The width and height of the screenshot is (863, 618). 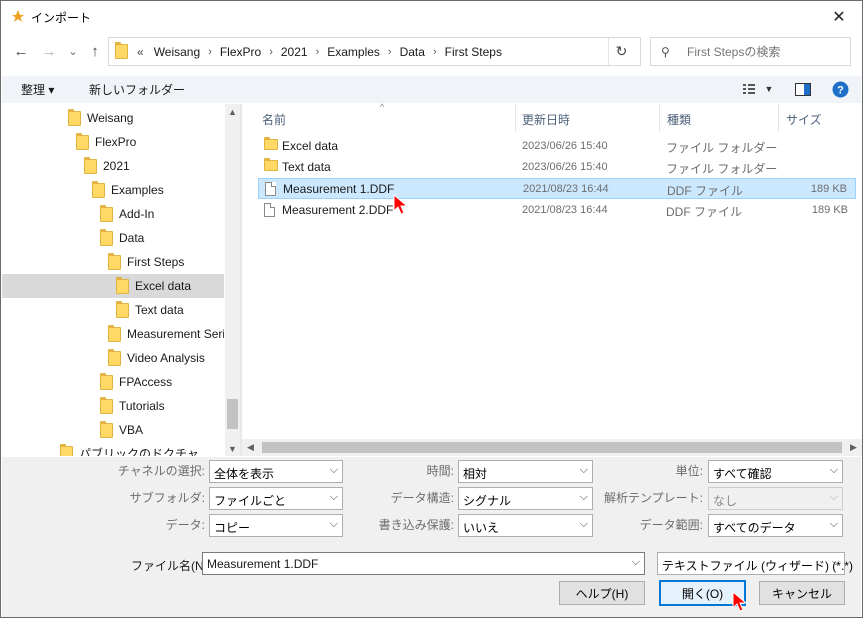 I want to click on tree-item-flexpro: FlexPro, so click(x=113, y=142).